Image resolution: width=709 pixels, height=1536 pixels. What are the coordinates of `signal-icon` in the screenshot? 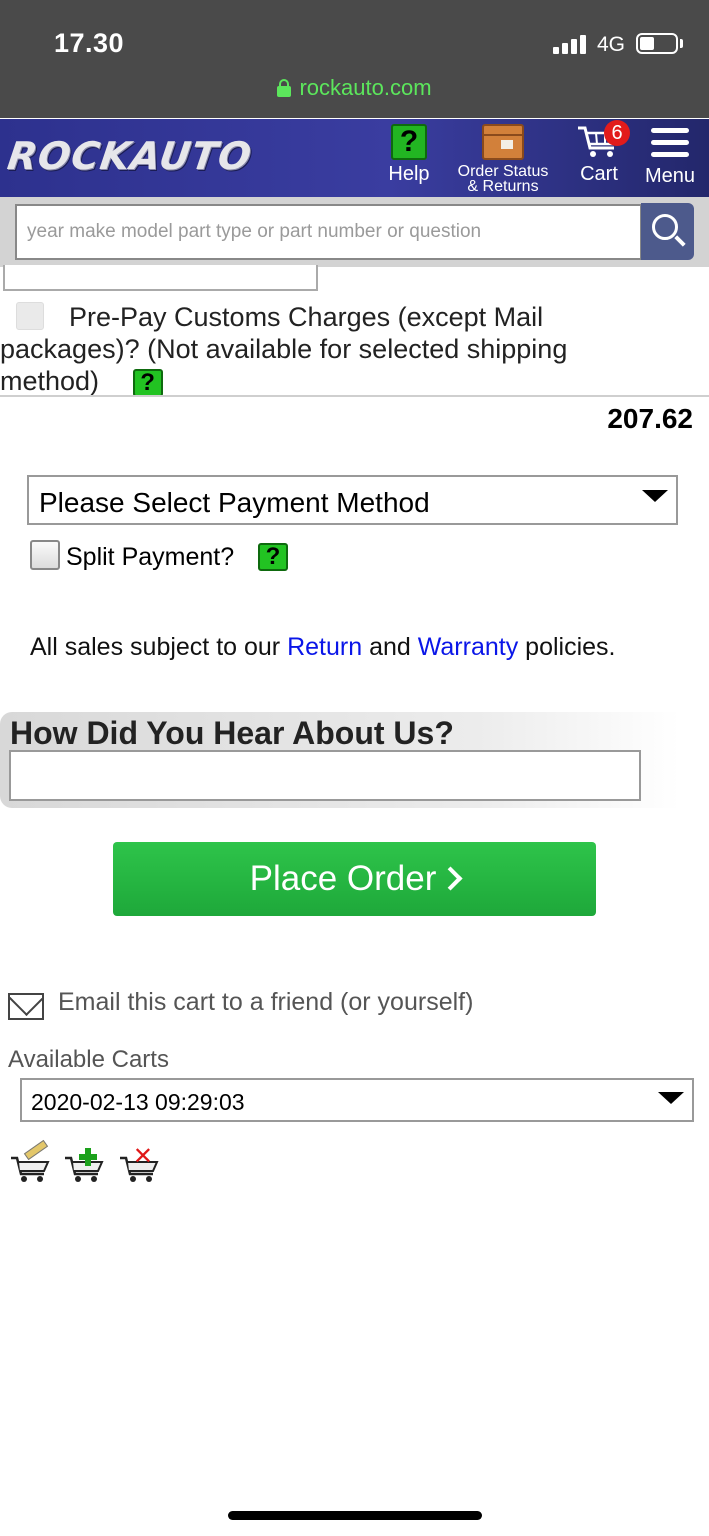 It's located at (571, 44).